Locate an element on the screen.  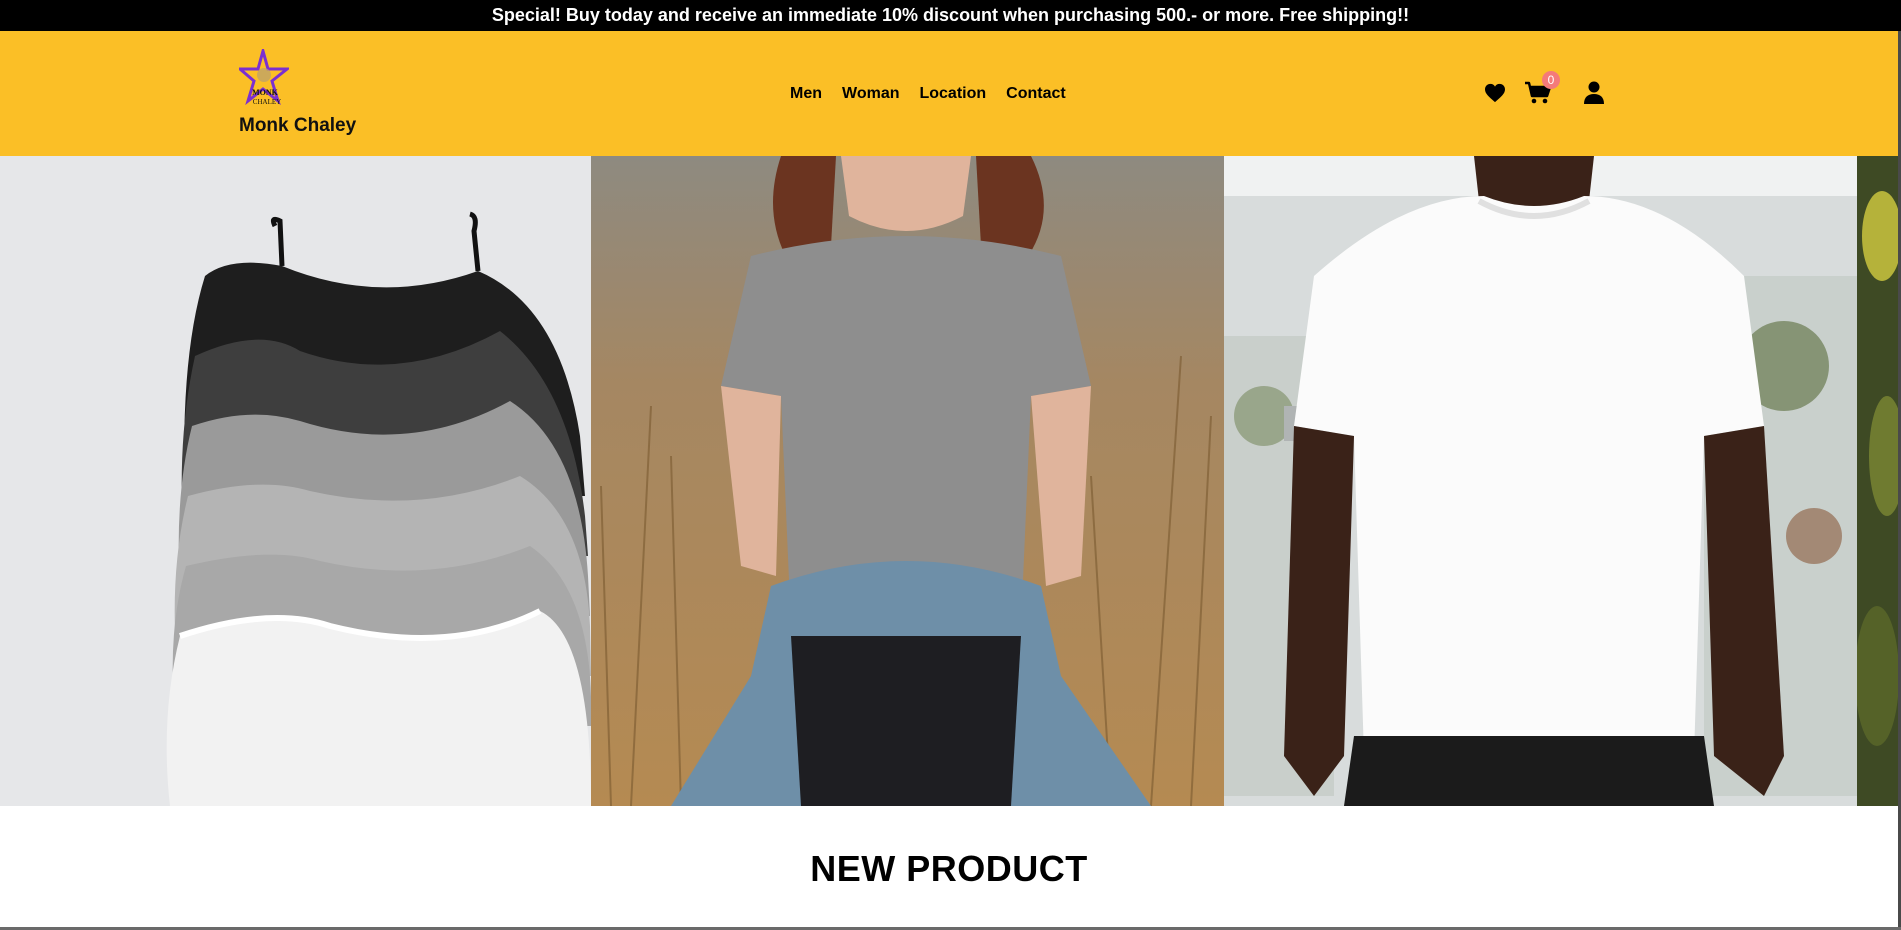
main-nav: Men Woman Location Contact is located at coordinates (928, 93).